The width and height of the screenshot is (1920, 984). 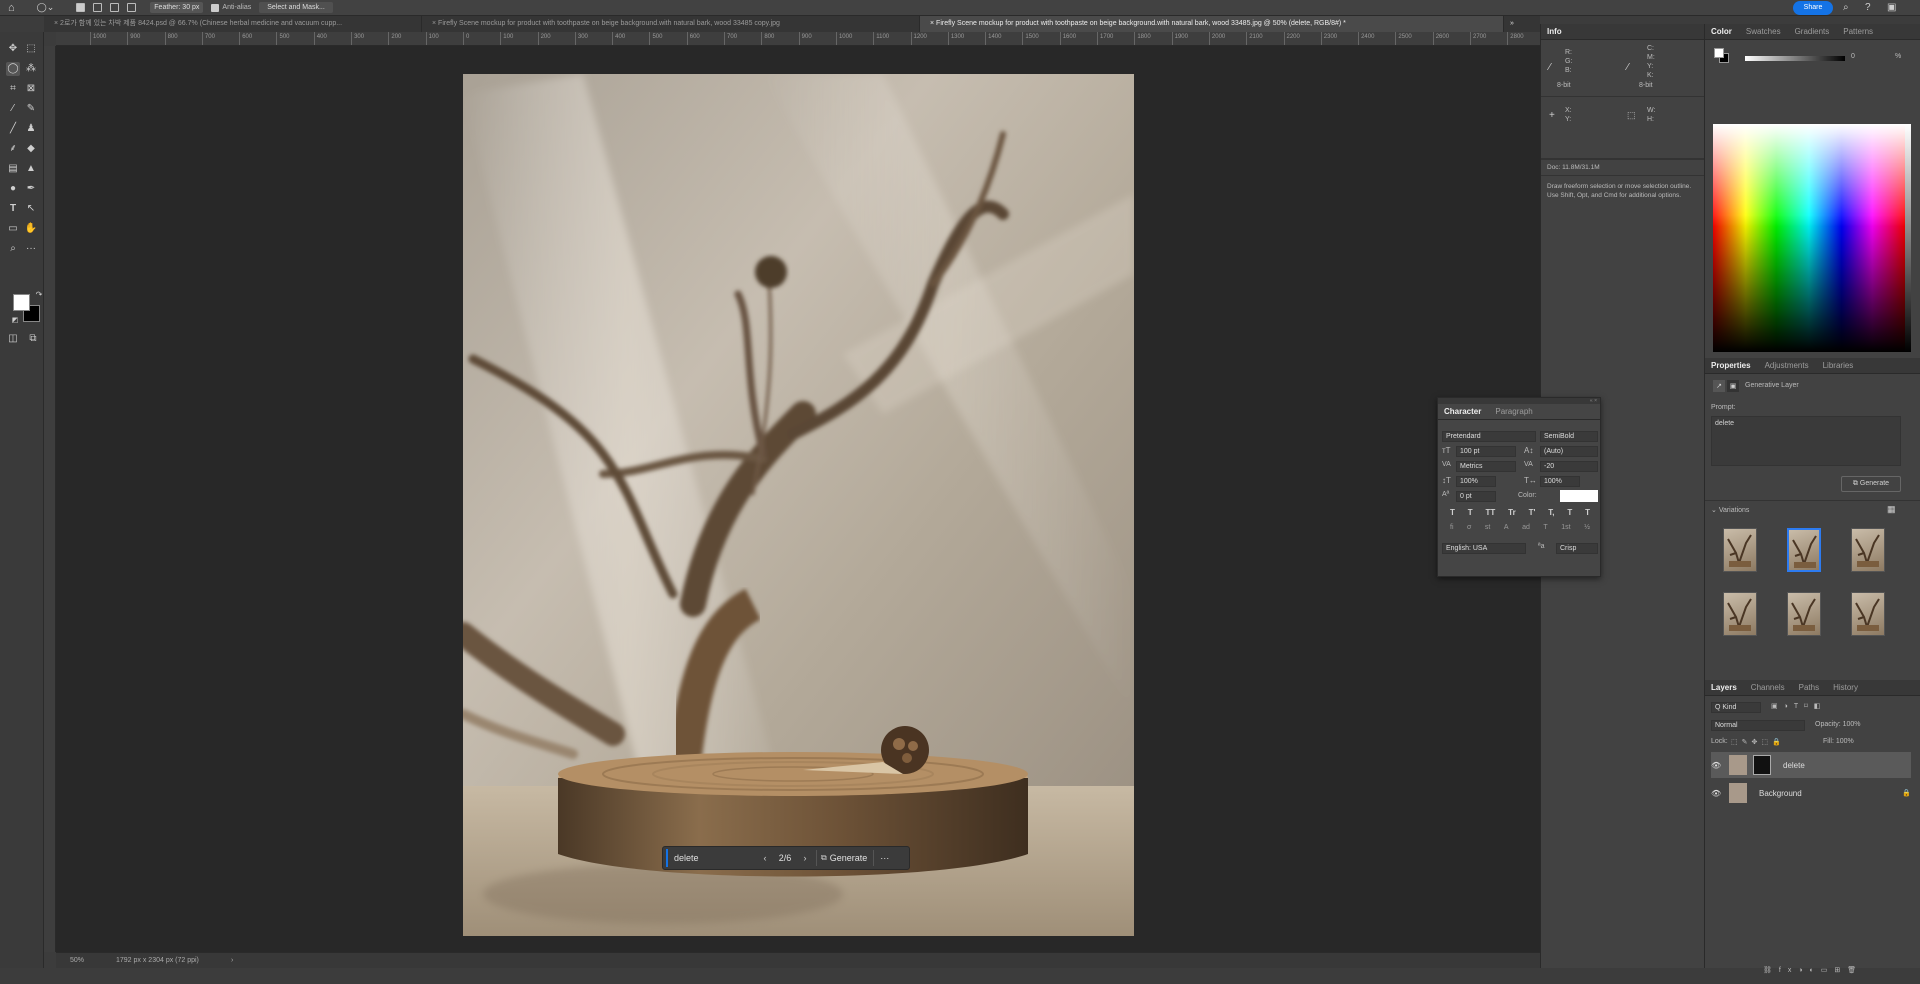 I want to click on brightness-bar, so click(x=1908, y=238).